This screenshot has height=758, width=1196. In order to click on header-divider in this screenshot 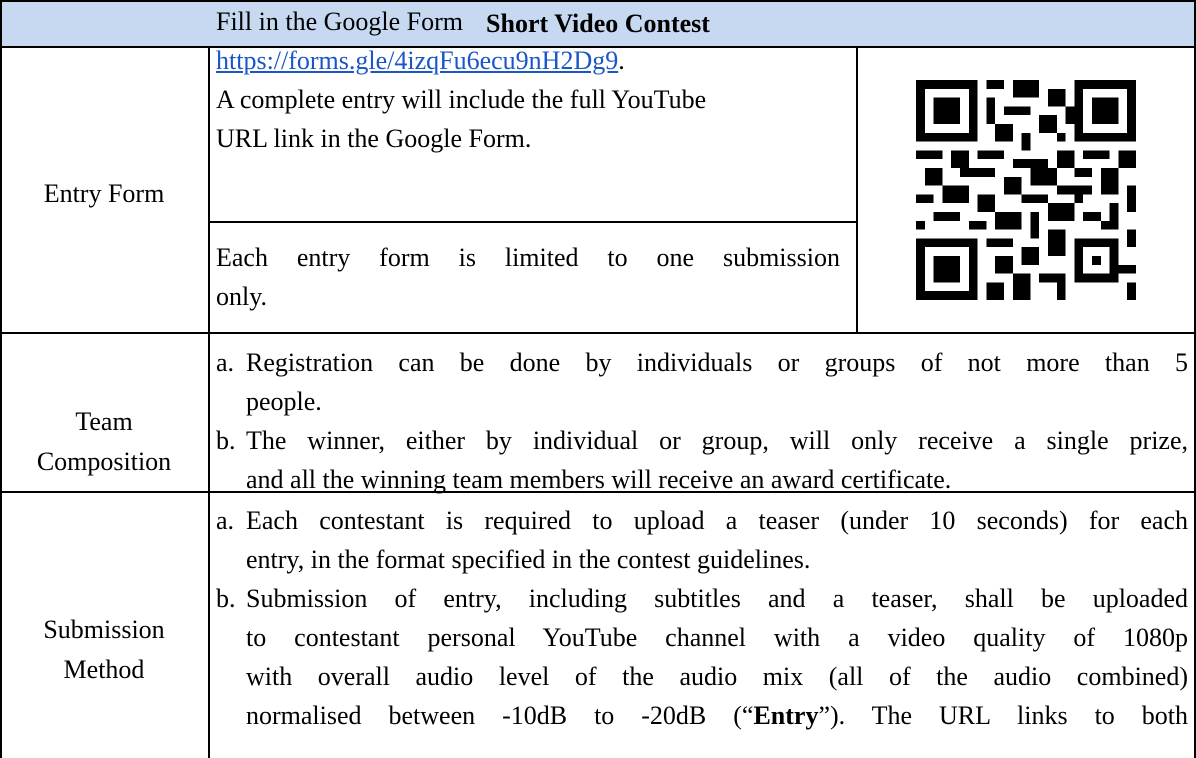, I will do `click(598, 47)`.